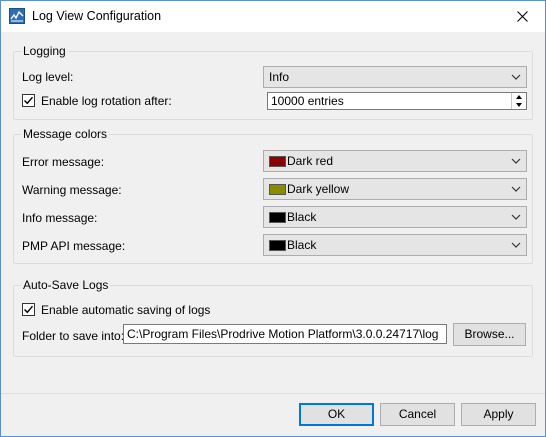 This screenshot has height=437, width=546. Describe the element at coordinates (65, 134) in the screenshot. I see `message-colors-group-title: Message colors` at that location.